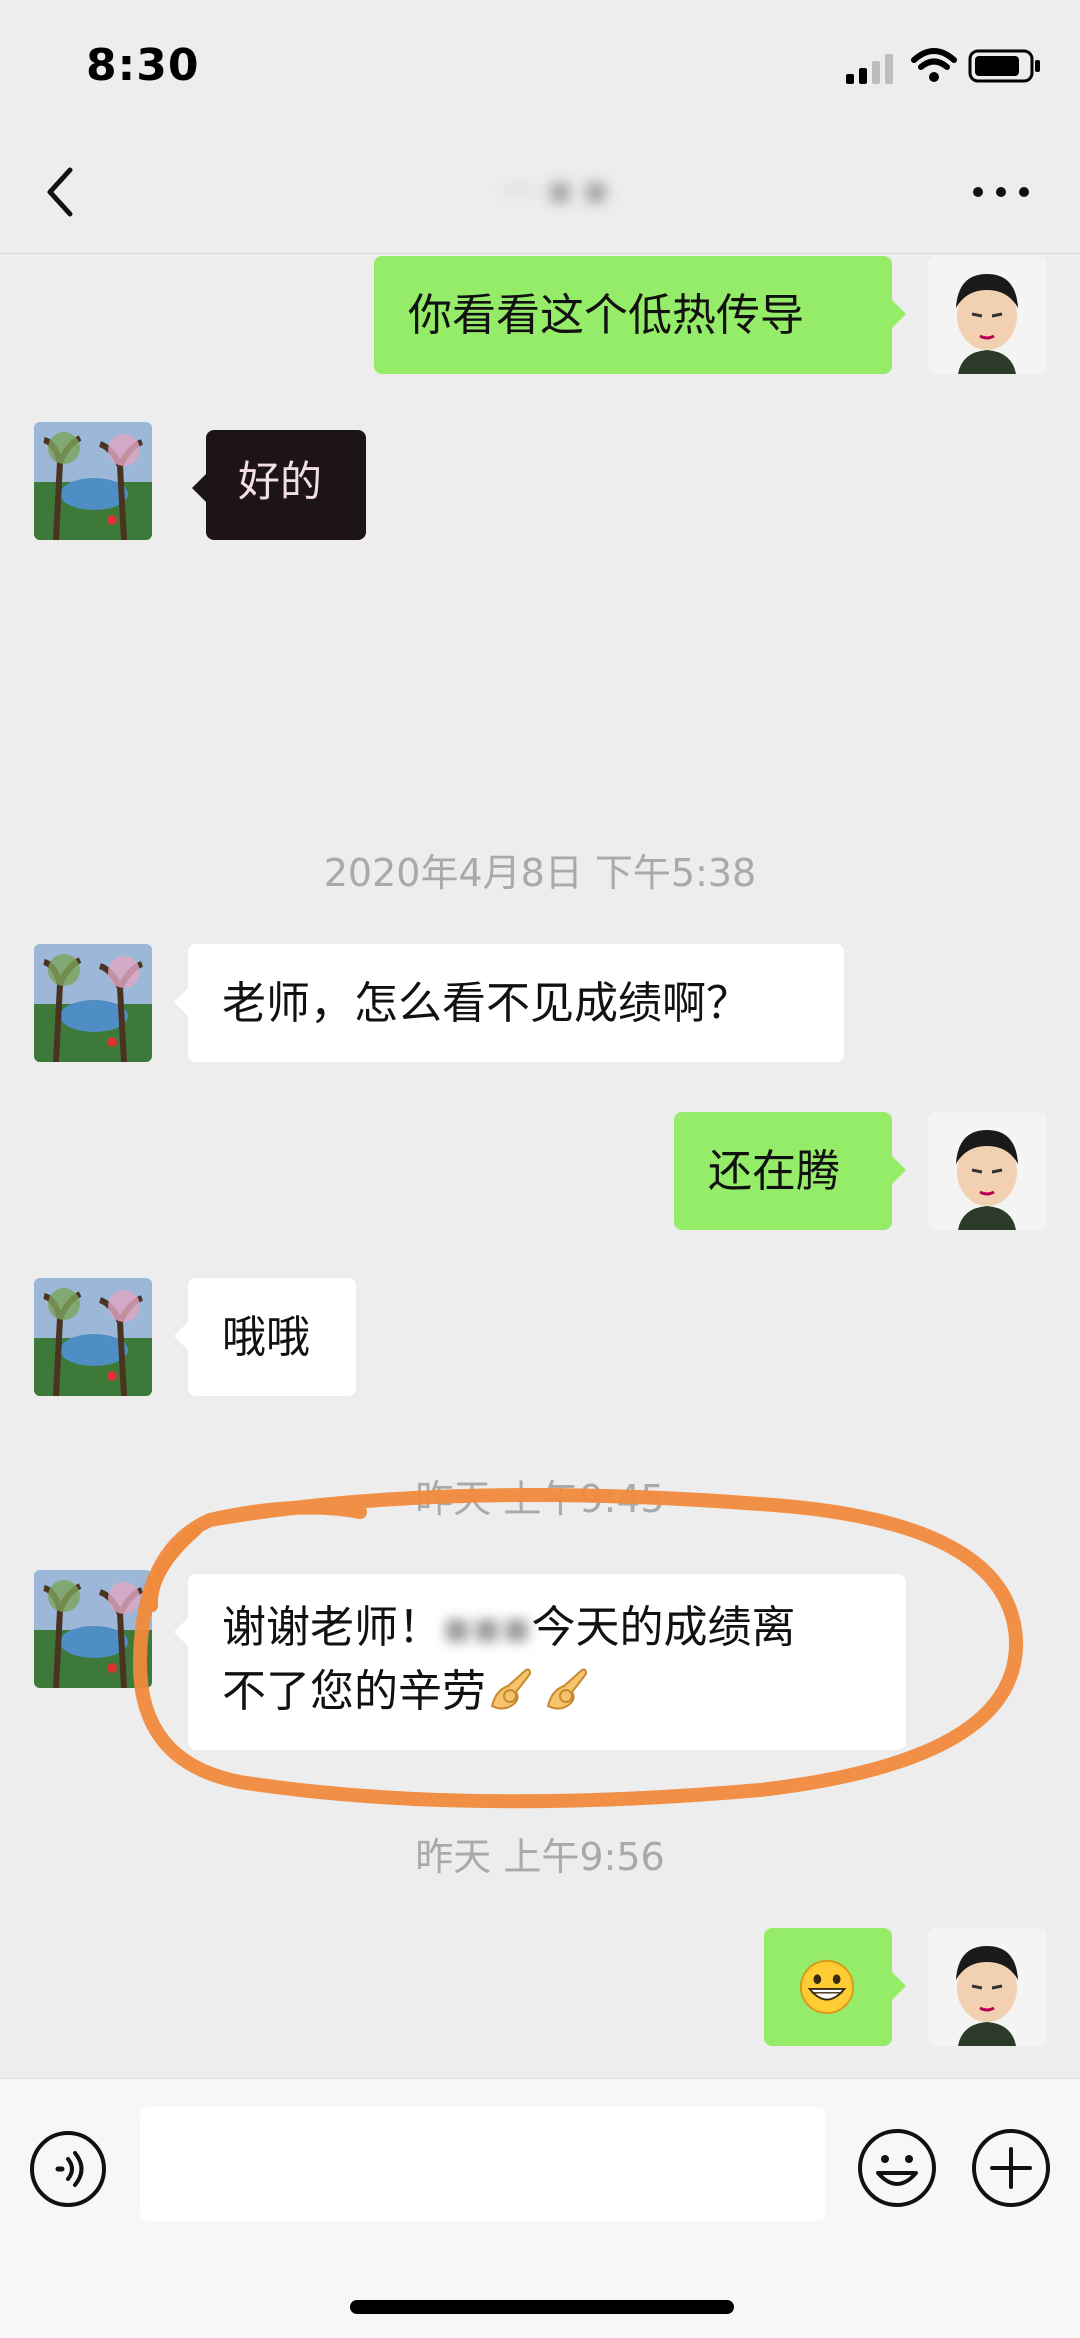 The image size is (1080, 2338). Describe the element at coordinates (280, 481) in the screenshot. I see `message-text: 好的` at that location.